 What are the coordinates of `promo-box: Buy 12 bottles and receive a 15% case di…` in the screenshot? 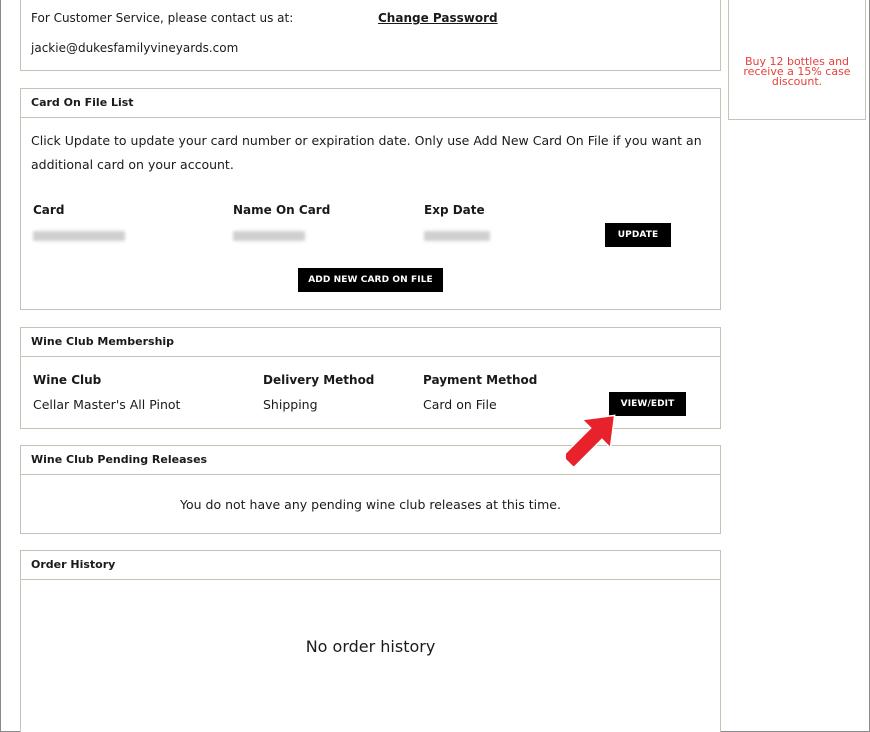 It's located at (797, 60).